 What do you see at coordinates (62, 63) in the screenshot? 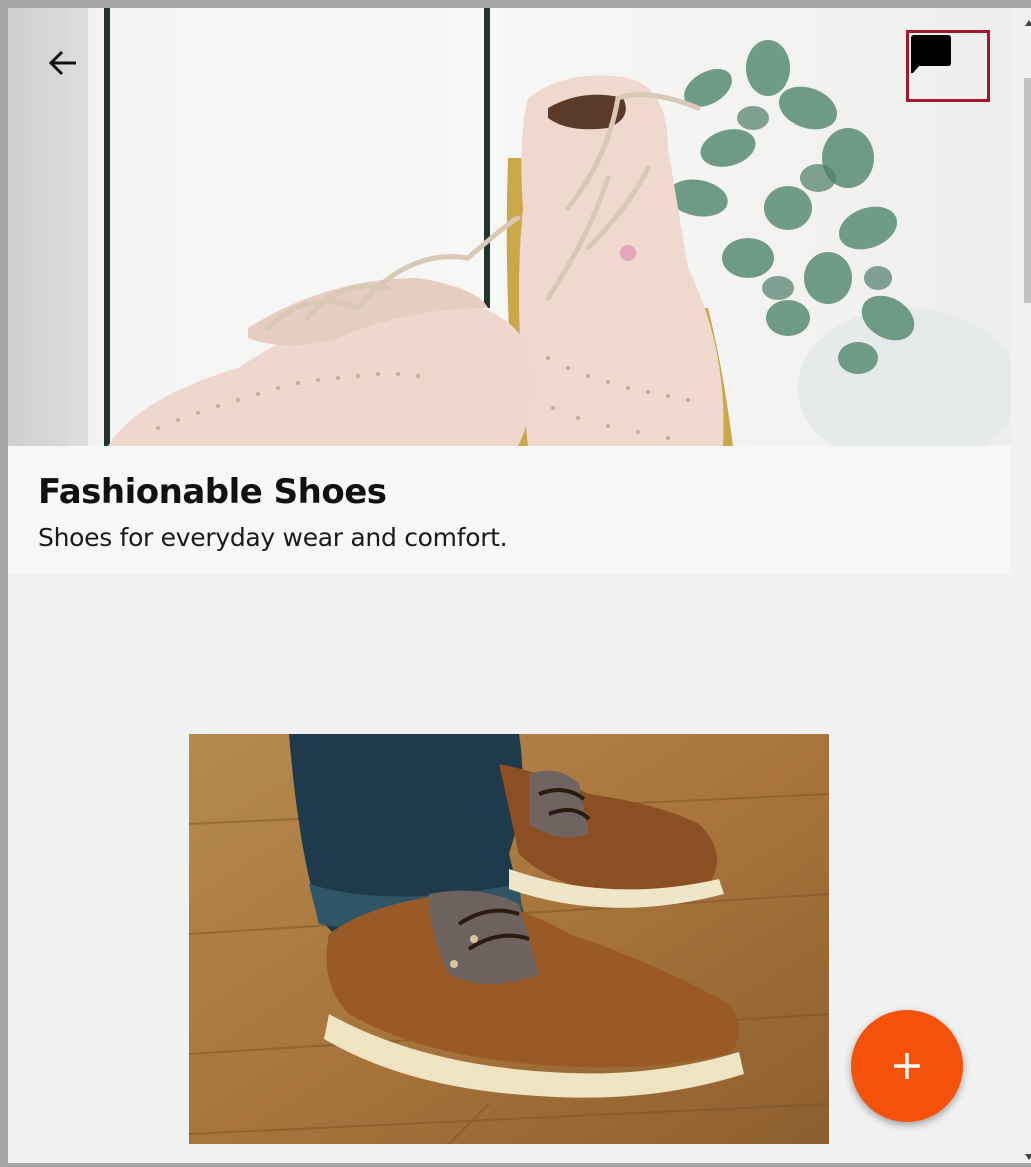
I see `arrow-left-icon` at bounding box center [62, 63].